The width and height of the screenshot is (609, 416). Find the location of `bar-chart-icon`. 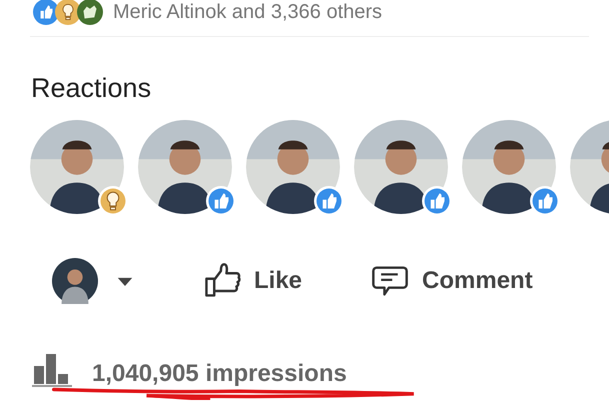

bar-chart-icon is located at coordinates (52, 370).